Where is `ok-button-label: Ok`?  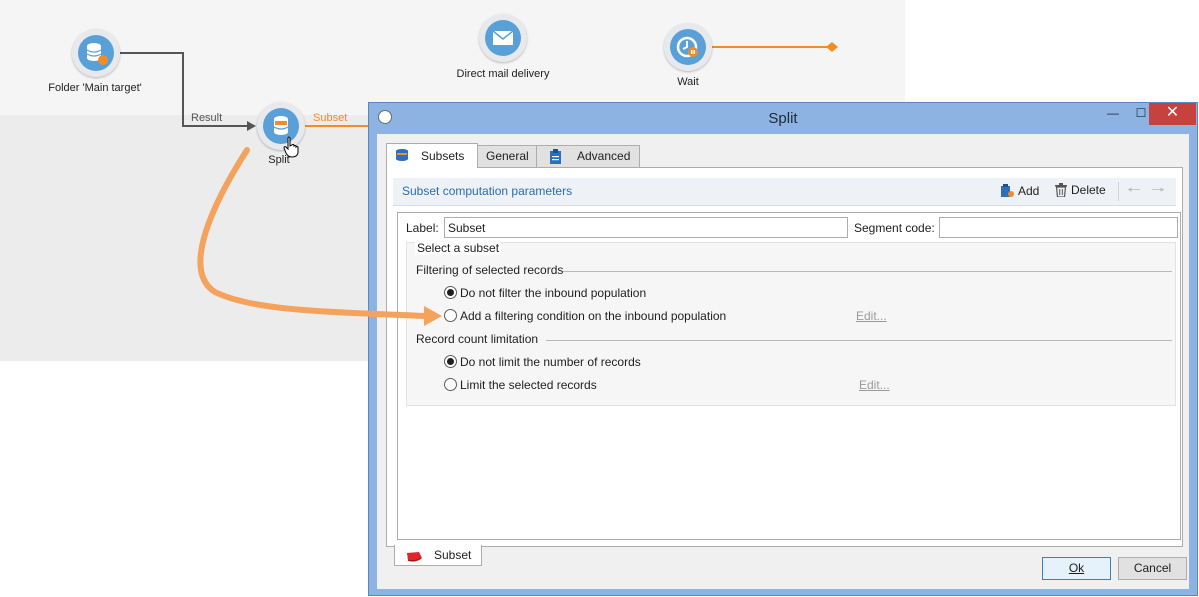
ok-button-label: Ok is located at coordinates (1076, 568).